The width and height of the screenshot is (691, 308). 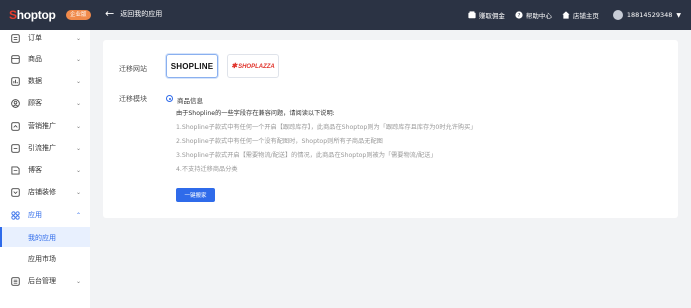 I want to click on admin-icon, so click(x=15, y=281).